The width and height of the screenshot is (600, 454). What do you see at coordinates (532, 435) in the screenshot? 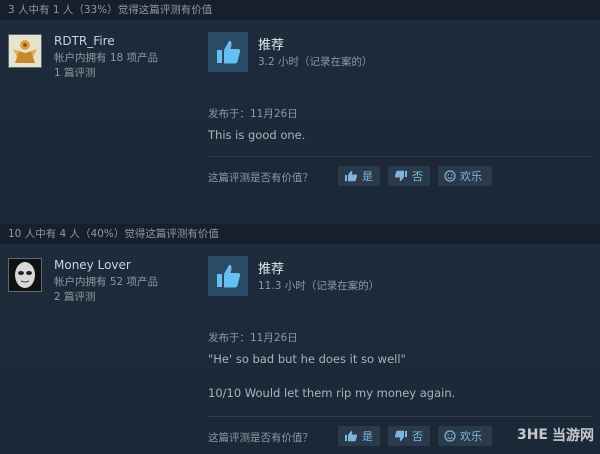
I see `watermark-logo: 3HE` at bounding box center [532, 435].